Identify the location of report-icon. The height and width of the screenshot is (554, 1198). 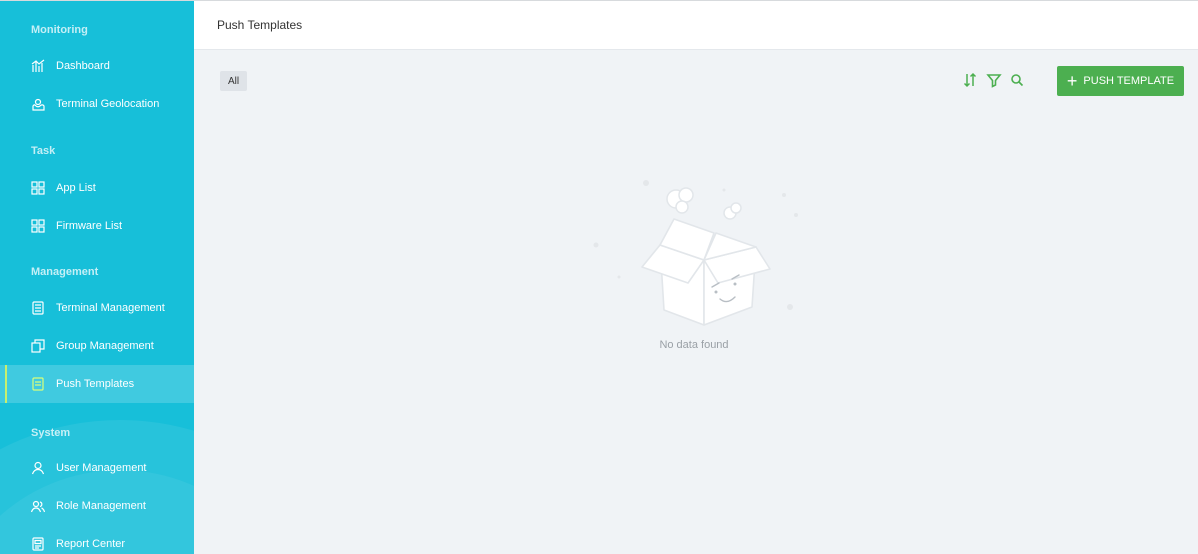
(38, 544).